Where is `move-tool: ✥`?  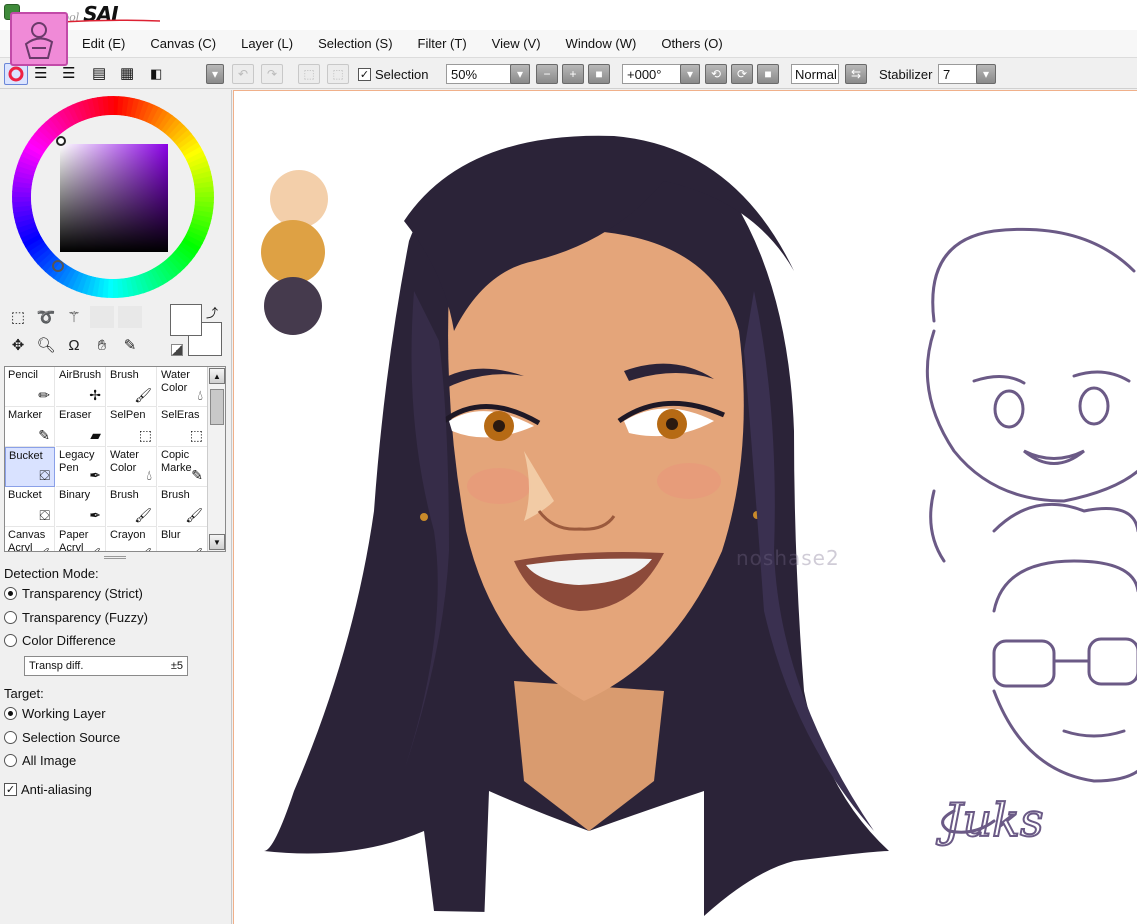 move-tool: ✥ is located at coordinates (18, 345).